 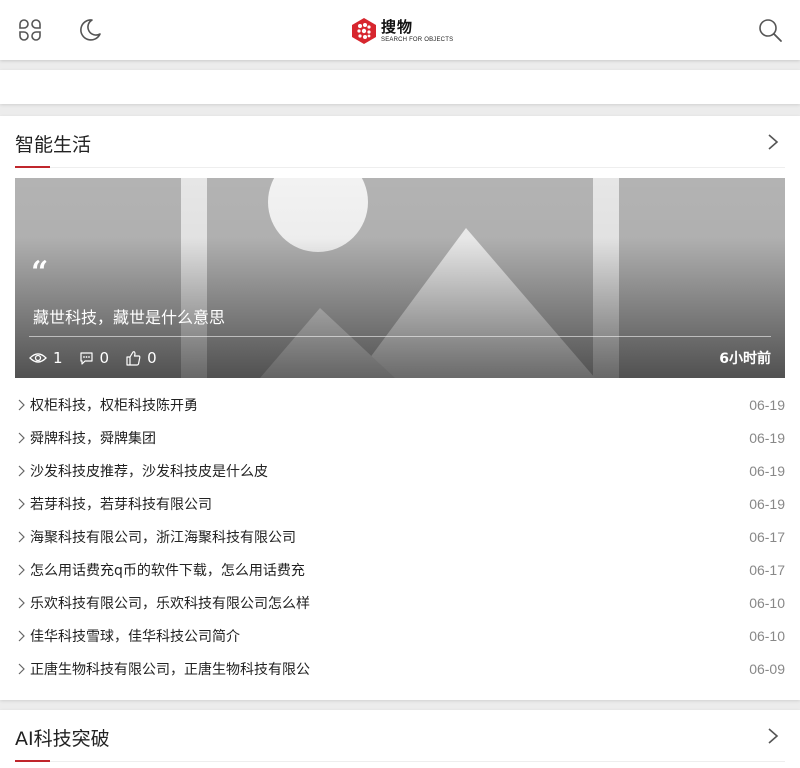 I want to click on section-header: 智能生活, so click(x=400, y=142).